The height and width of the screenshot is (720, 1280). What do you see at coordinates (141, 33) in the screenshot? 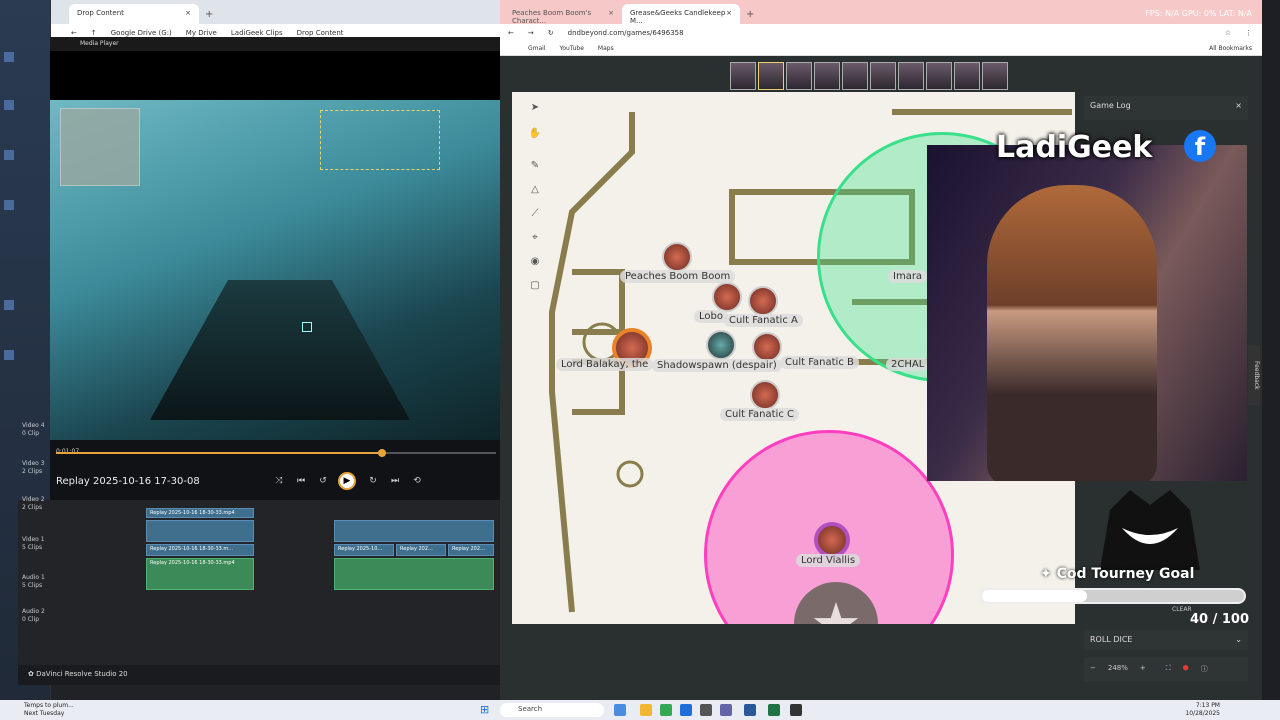
I see `breadcrumb-item: Google Drive (G:)` at bounding box center [141, 33].